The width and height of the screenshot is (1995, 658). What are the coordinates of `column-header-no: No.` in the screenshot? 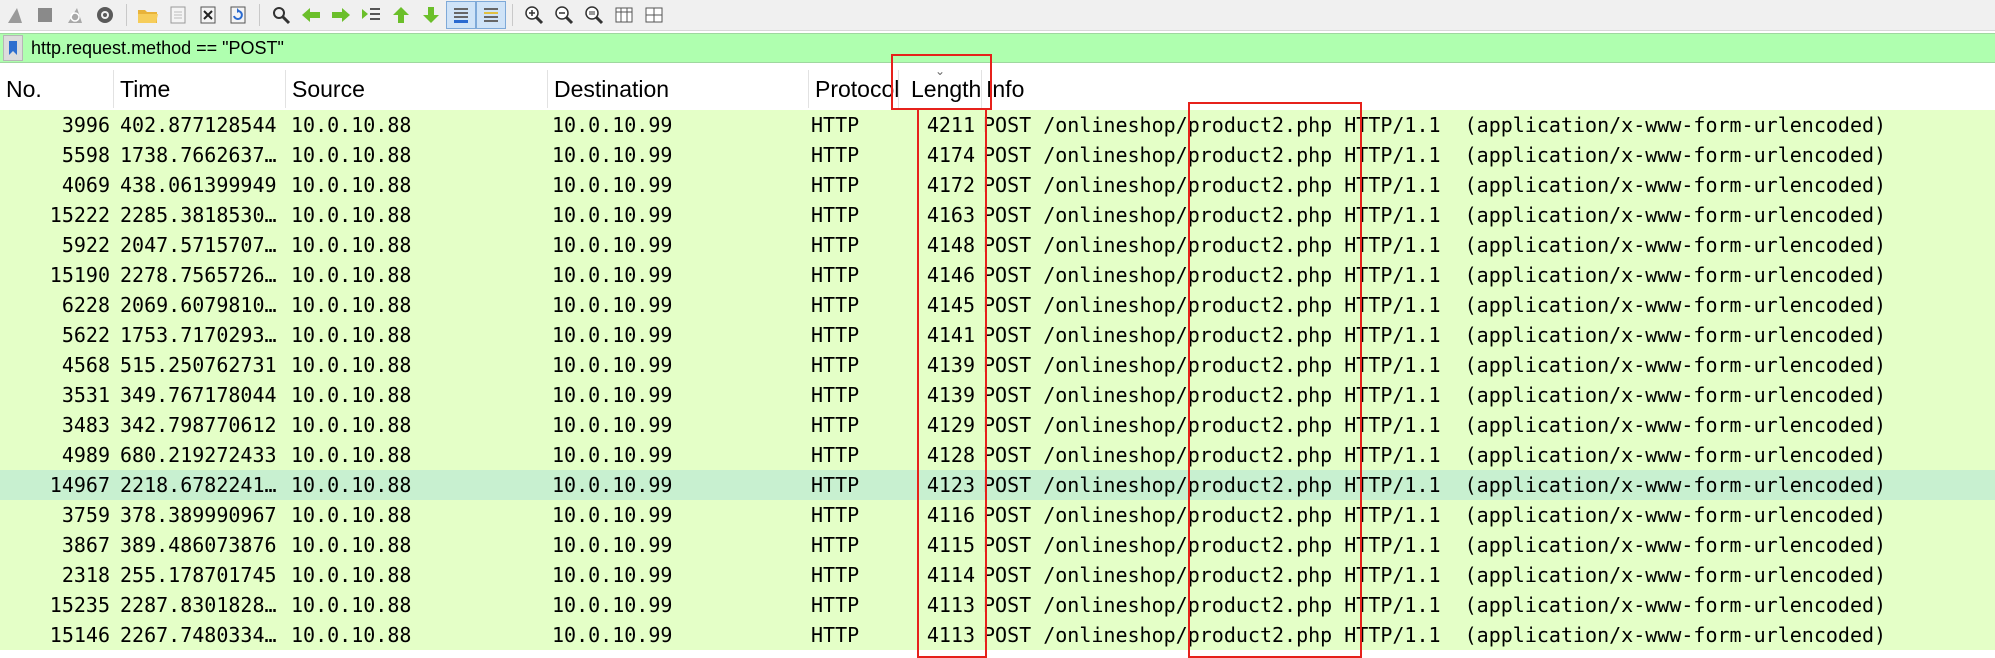 It's located at (57, 89).